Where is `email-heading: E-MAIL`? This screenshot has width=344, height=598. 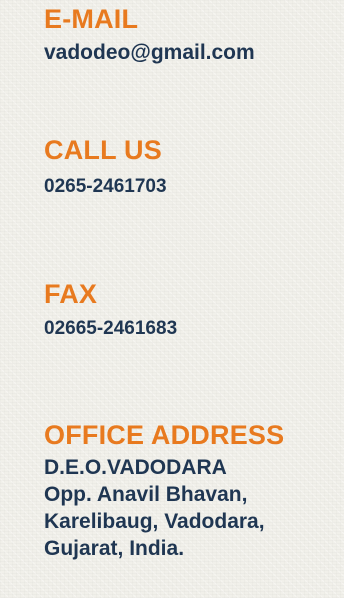
email-heading: E-MAIL is located at coordinates (91, 19).